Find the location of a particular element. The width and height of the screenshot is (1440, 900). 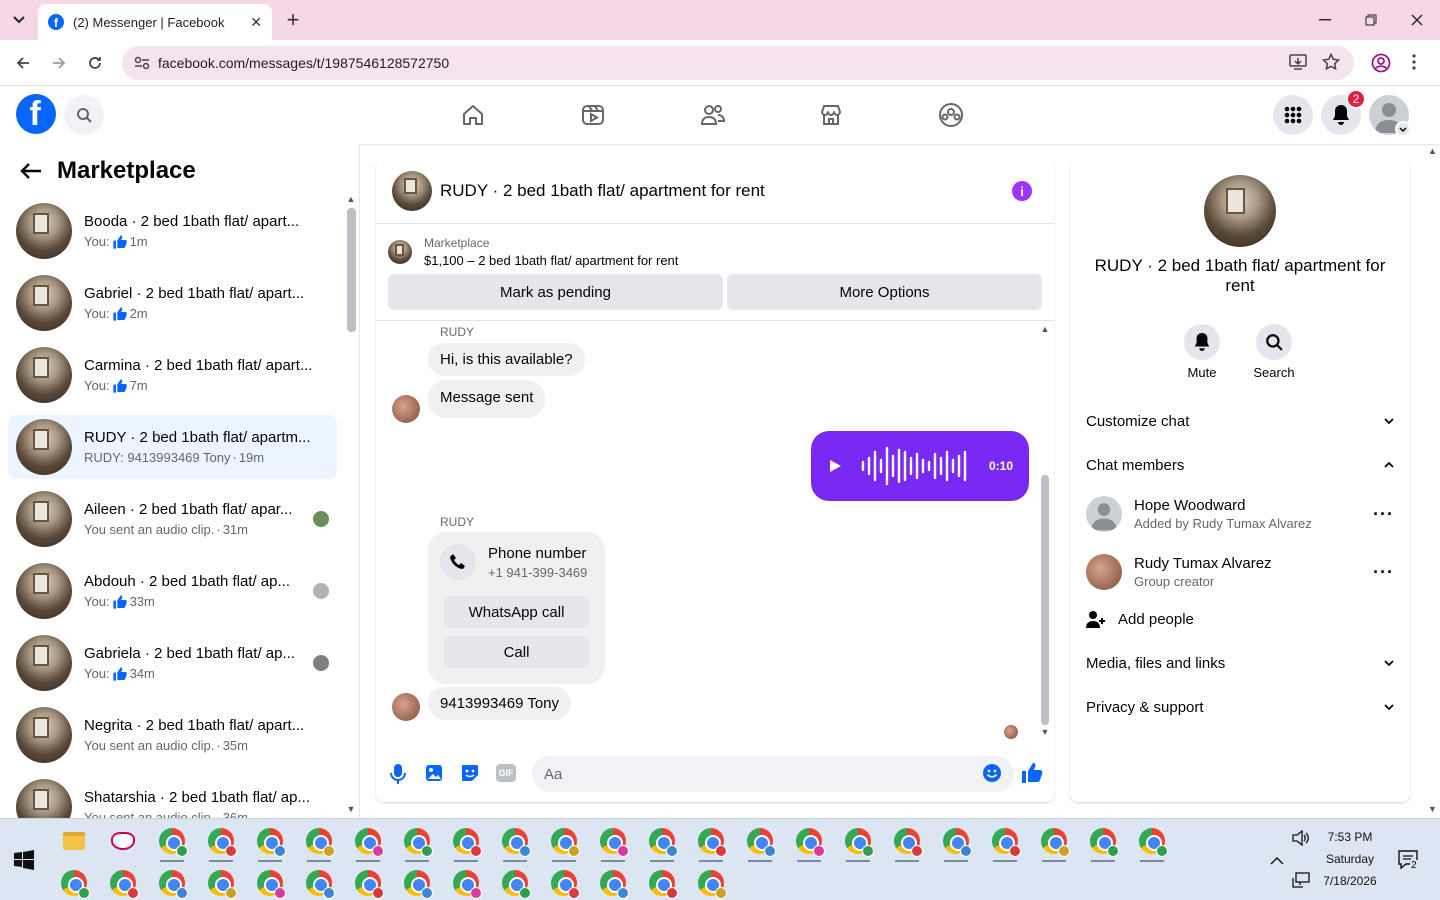

privacy-section: Privacy & support is located at coordinates (1240, 707).